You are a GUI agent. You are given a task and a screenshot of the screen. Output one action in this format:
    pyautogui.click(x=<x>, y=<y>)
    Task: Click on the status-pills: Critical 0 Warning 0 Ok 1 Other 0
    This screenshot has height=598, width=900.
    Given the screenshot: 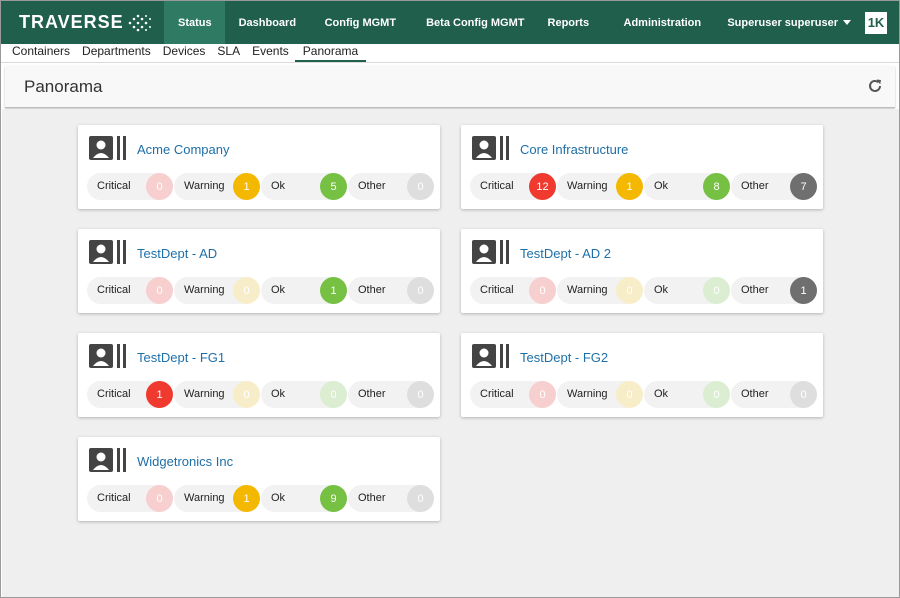 What is the action you would take?
    pyautogui.click(x=261, y=290)
    